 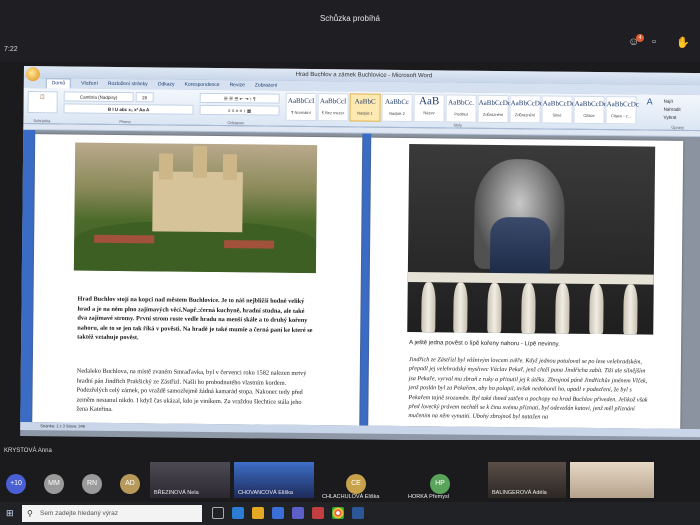 I want to click on teams-icon, so click(x=298, y=513).